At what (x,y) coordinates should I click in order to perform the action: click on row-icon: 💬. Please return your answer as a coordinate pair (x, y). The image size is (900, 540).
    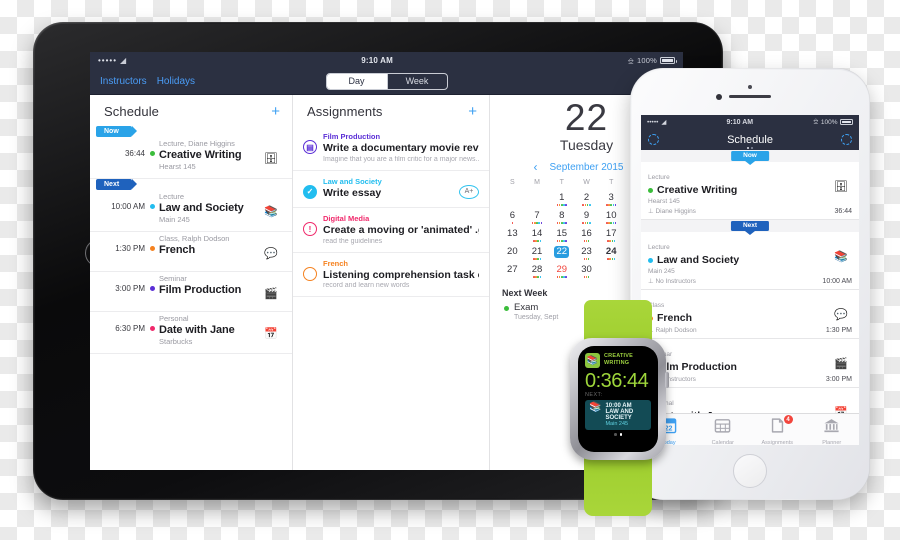
    Looking at the image, I should click on (841, 314).